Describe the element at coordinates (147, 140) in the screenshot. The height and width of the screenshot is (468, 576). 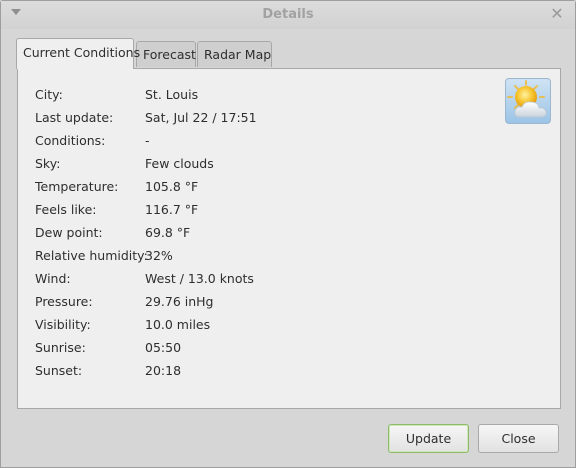
I see `conditions-value: -` at that location.